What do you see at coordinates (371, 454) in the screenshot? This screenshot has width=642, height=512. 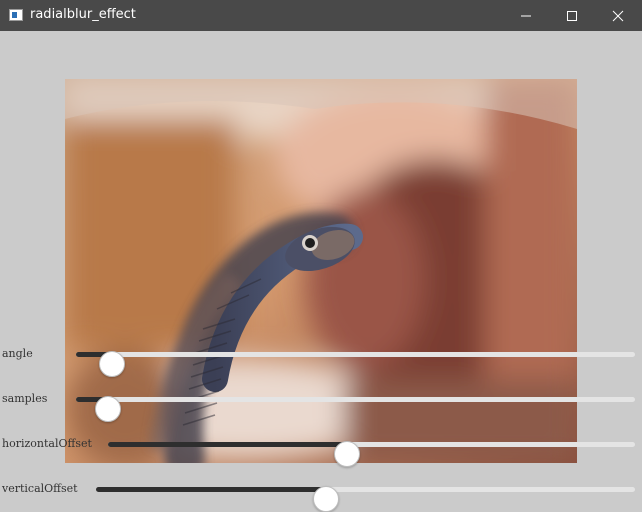 I see `horizontal-offset-slider` at bounding box center [371, 454].